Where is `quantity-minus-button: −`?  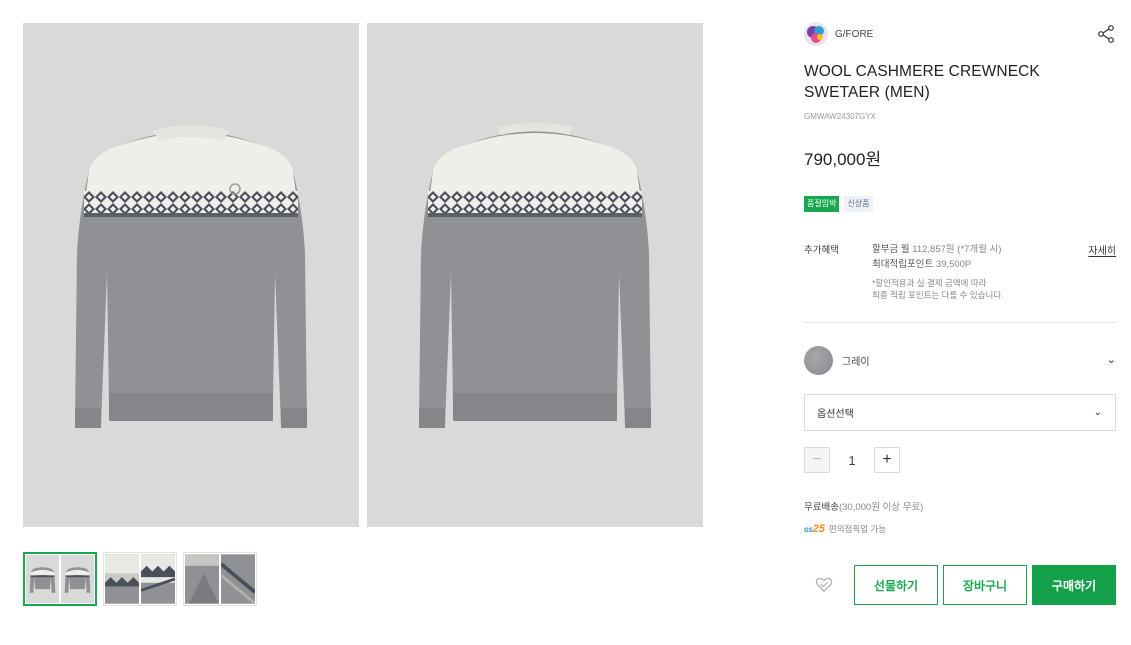
quantity-minus-button: − is located at coordinates (817, 460).